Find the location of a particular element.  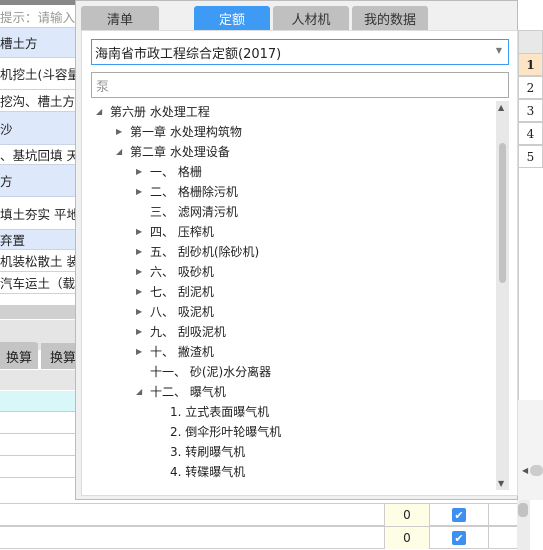

grid-header is located at coordinates (38, 380).